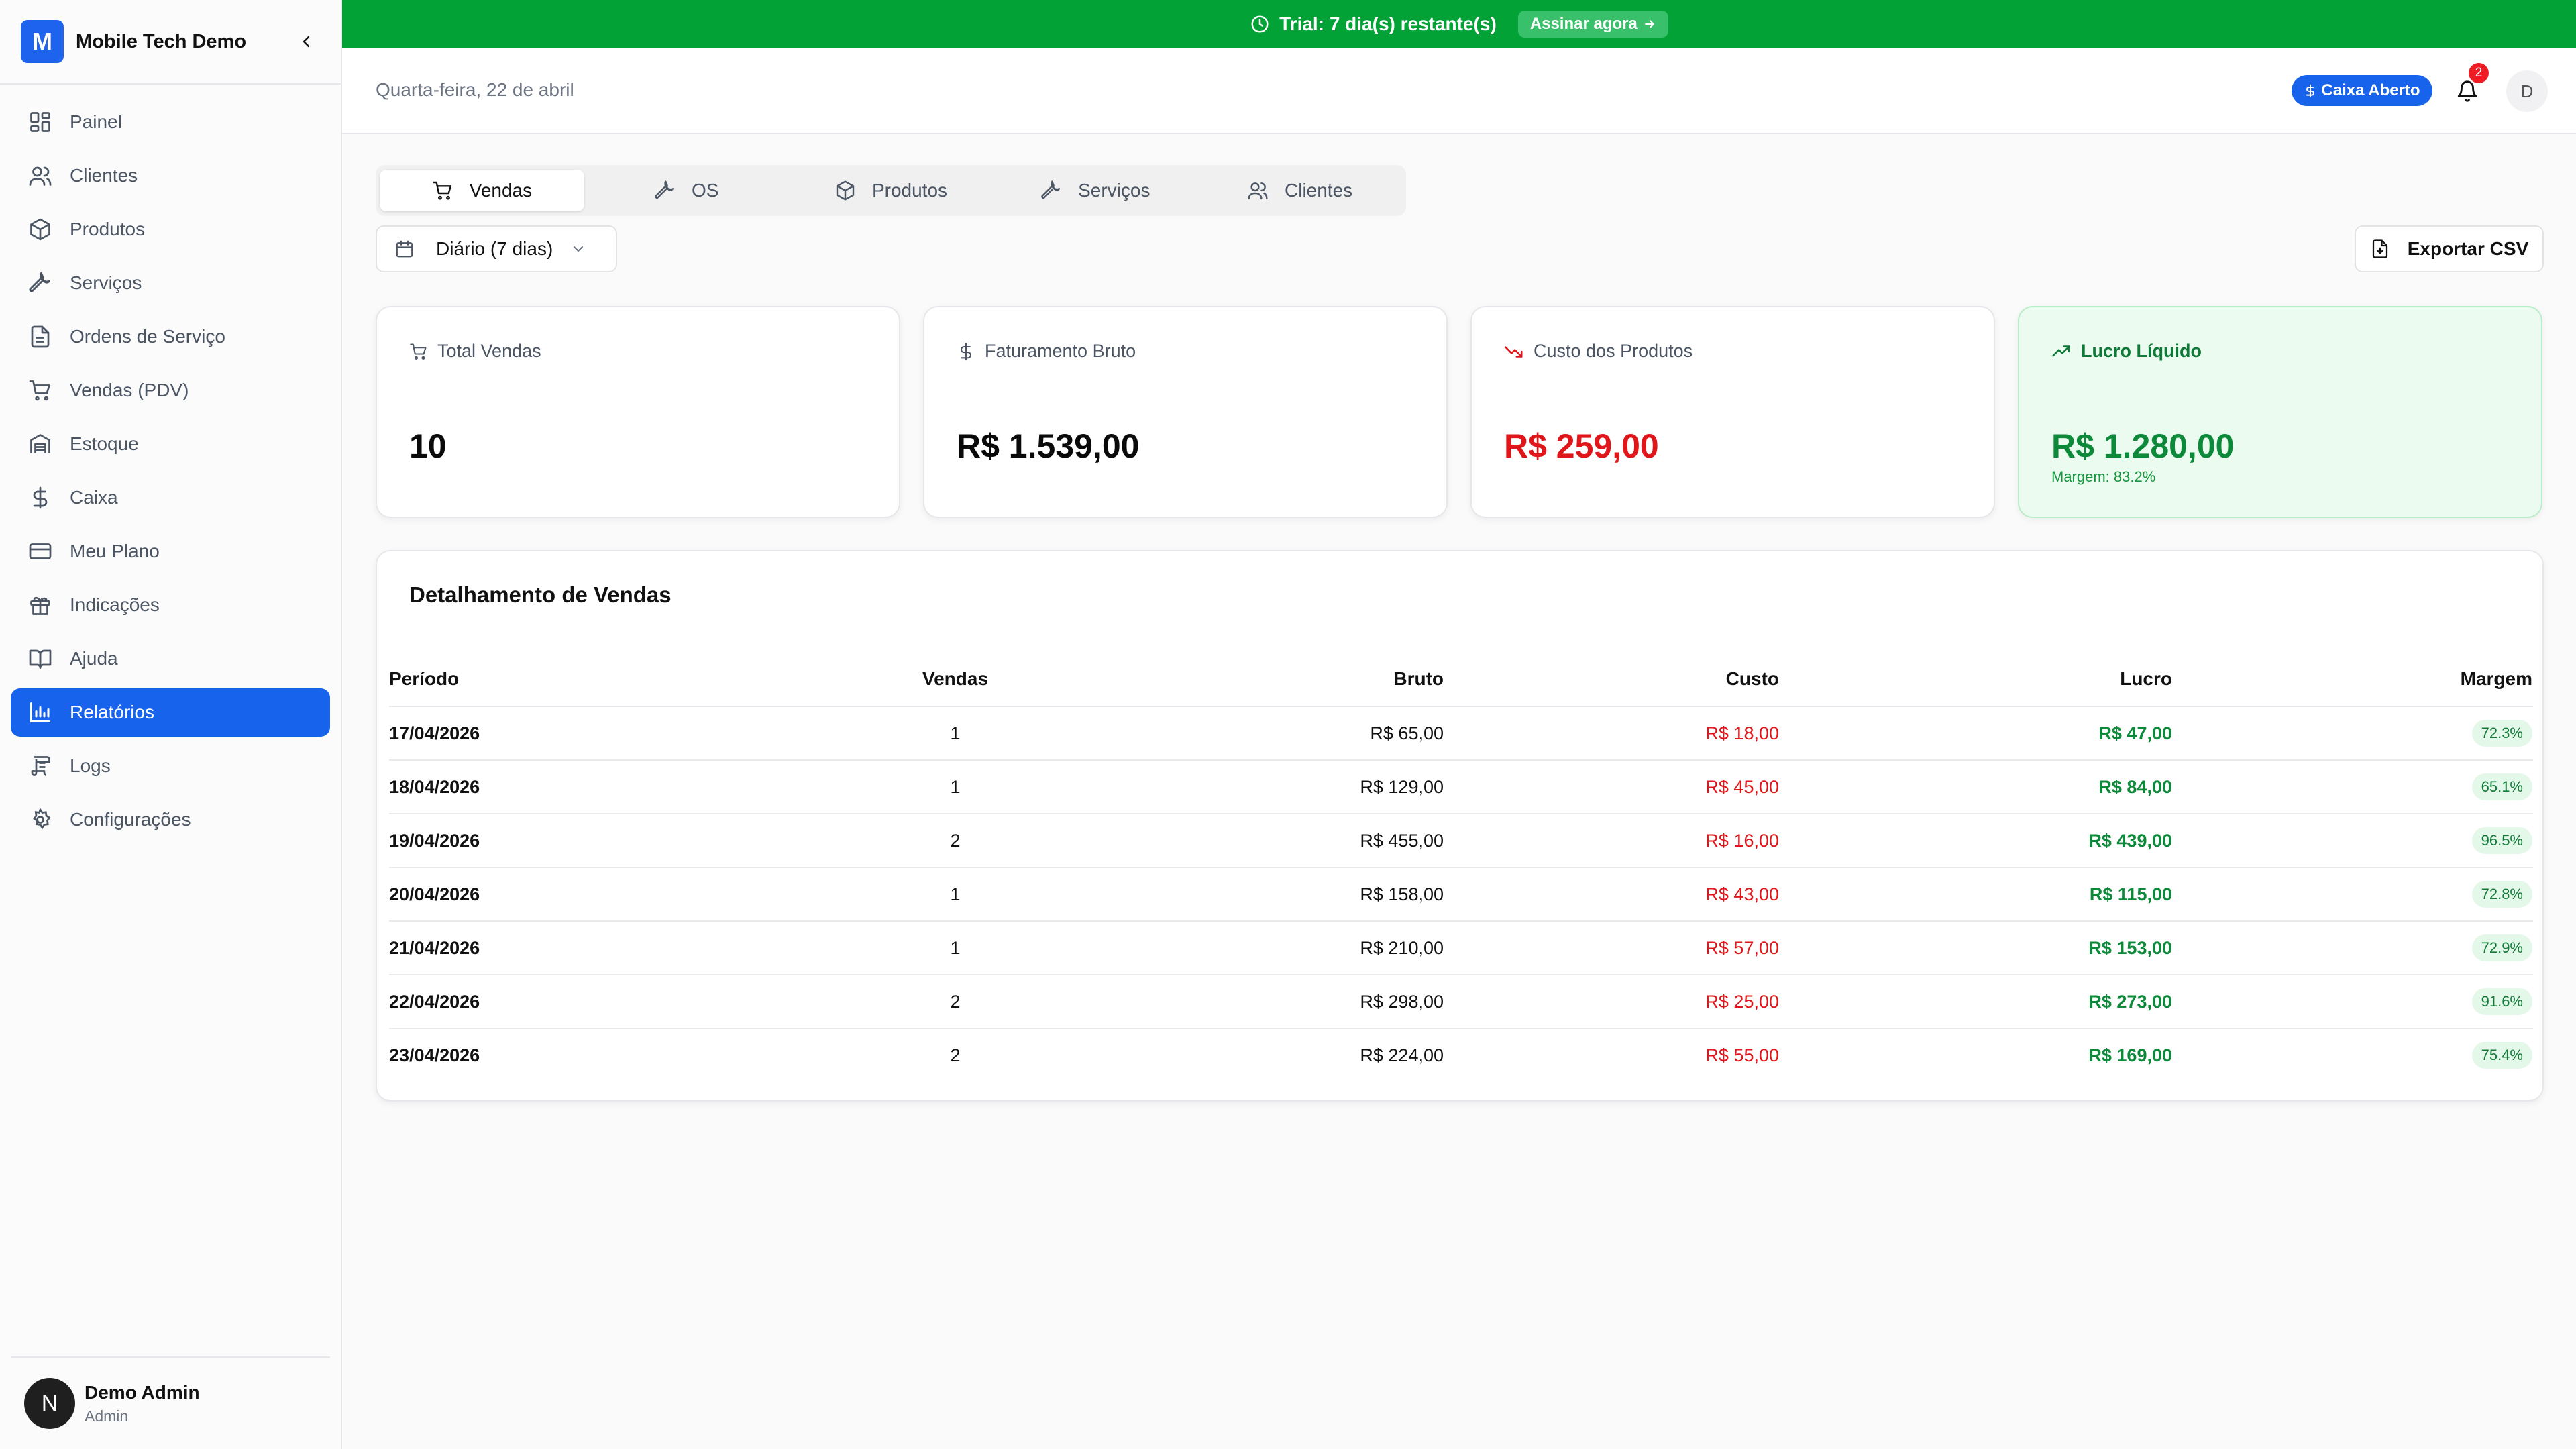  What do you see at coordinates (1612, 679) in the screenshot?
I see `column-header-custo: Custo` at bounding box center [1612, 679].